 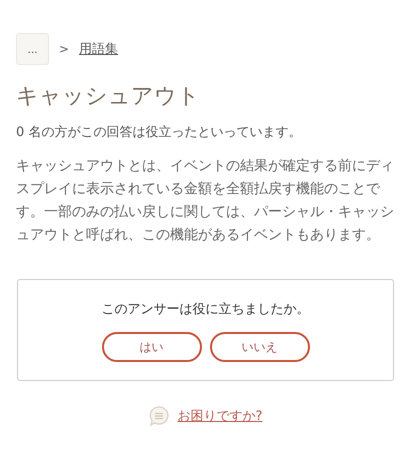 I want to click on breadcrumb-link: 用語集, so click(x=98, y=49).